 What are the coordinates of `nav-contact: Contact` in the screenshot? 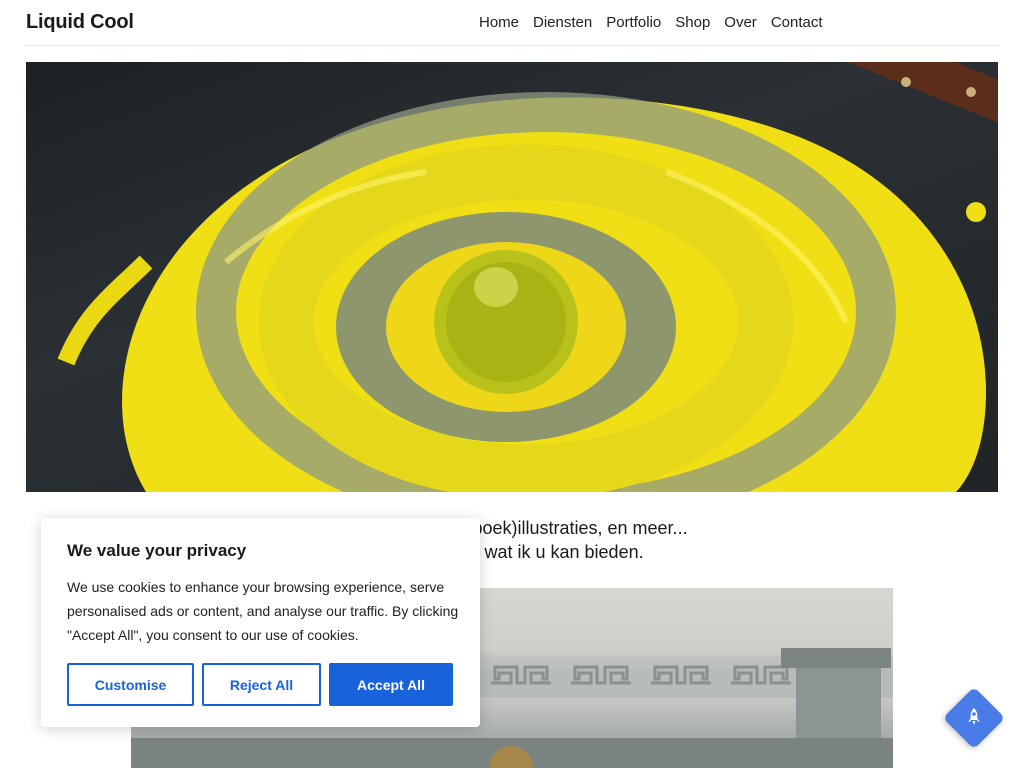 It's located at (797, 22).